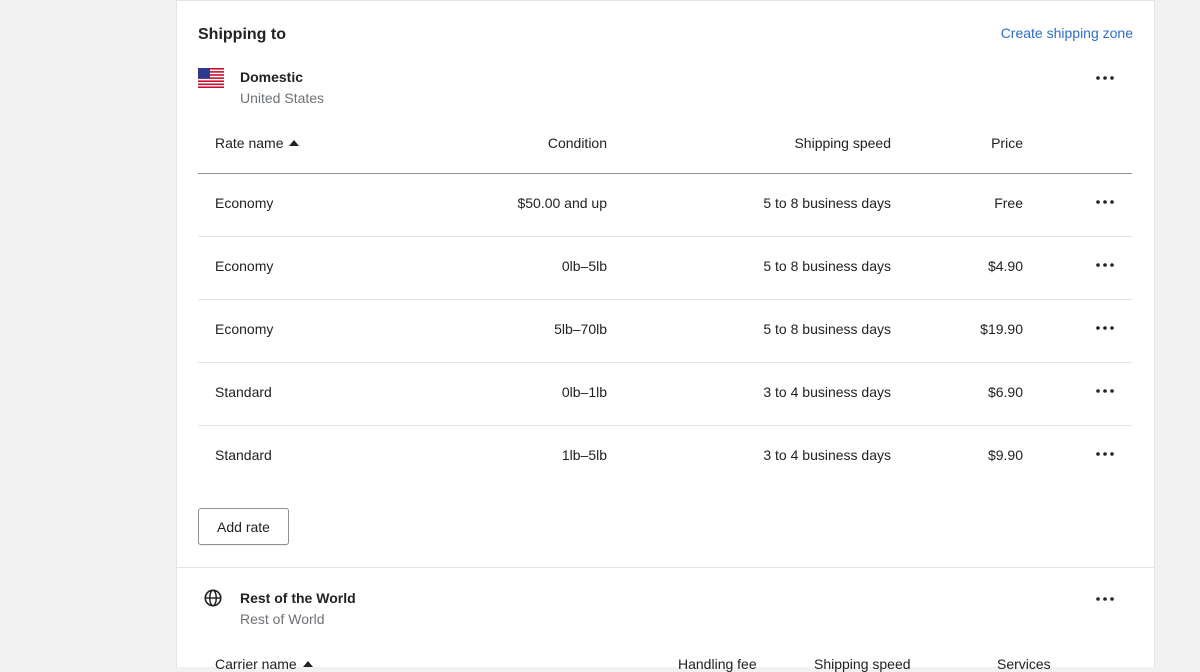 The height and width of the screenshot is (672, 1200). I want to click on rest-of-world-zone-name: Rest of the World, so click(298, 598).